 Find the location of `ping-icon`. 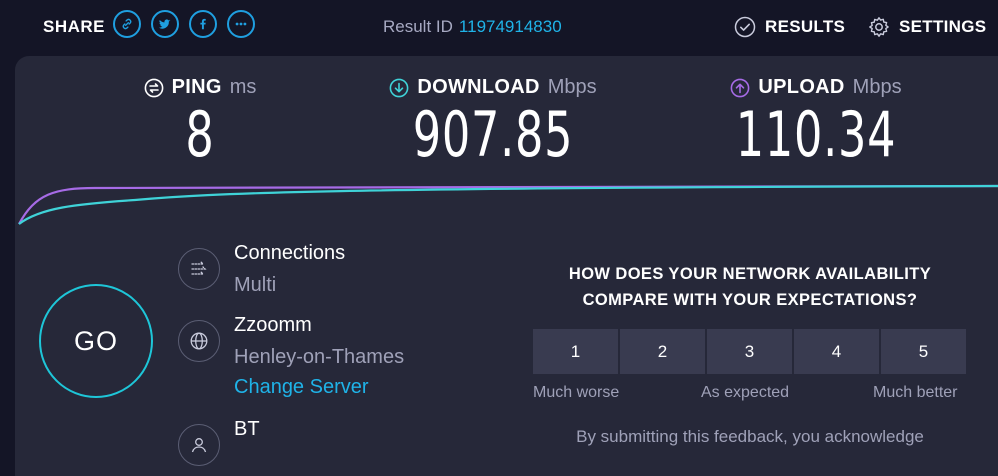

ping-icon is located at coordinates (154, 87).